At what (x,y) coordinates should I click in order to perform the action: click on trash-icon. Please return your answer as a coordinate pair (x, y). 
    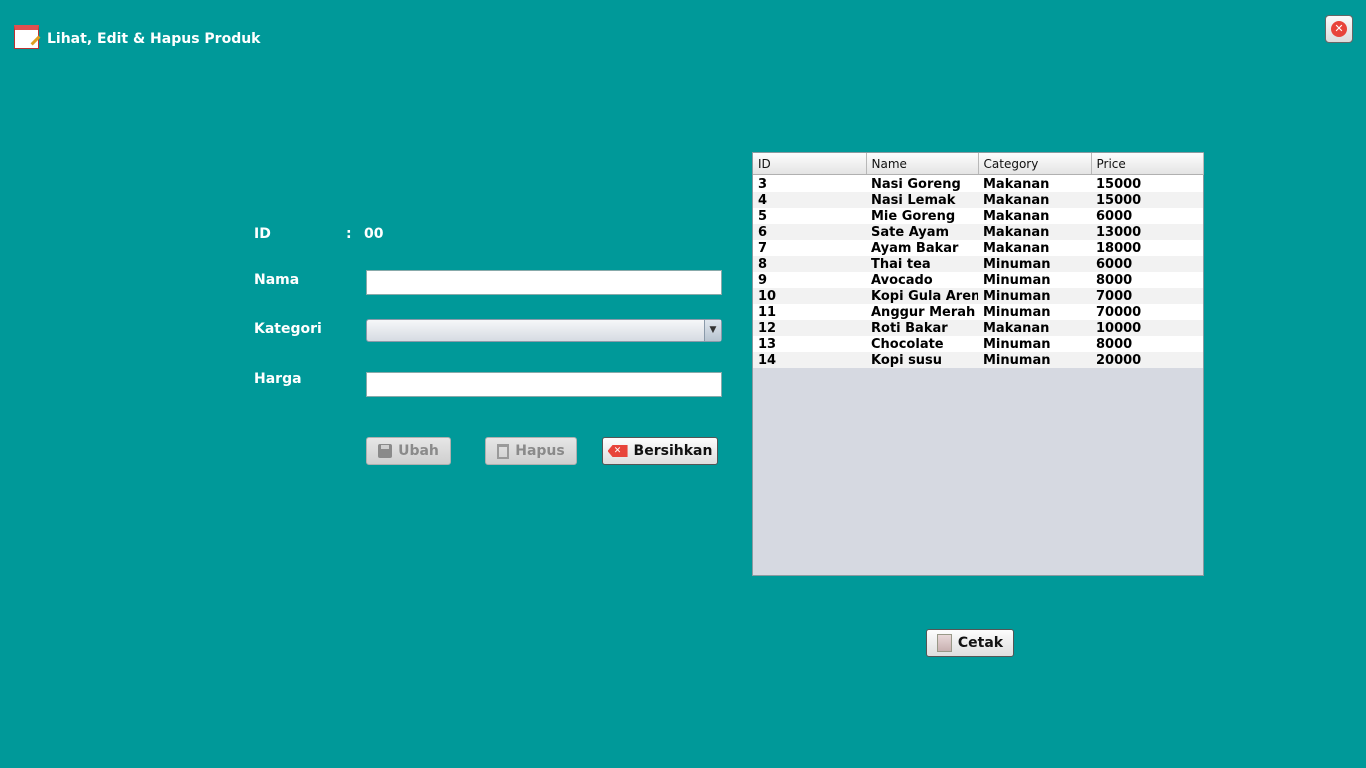
    Looking at the image, I should click on (503, 451).